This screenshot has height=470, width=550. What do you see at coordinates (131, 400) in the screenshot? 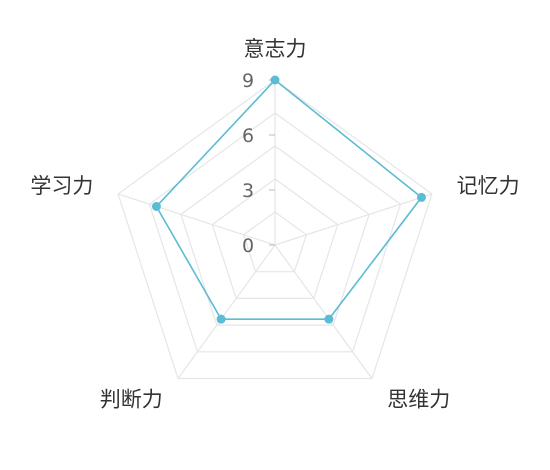
I see `axis-label: 判断力` at bounding box center [131, 400].